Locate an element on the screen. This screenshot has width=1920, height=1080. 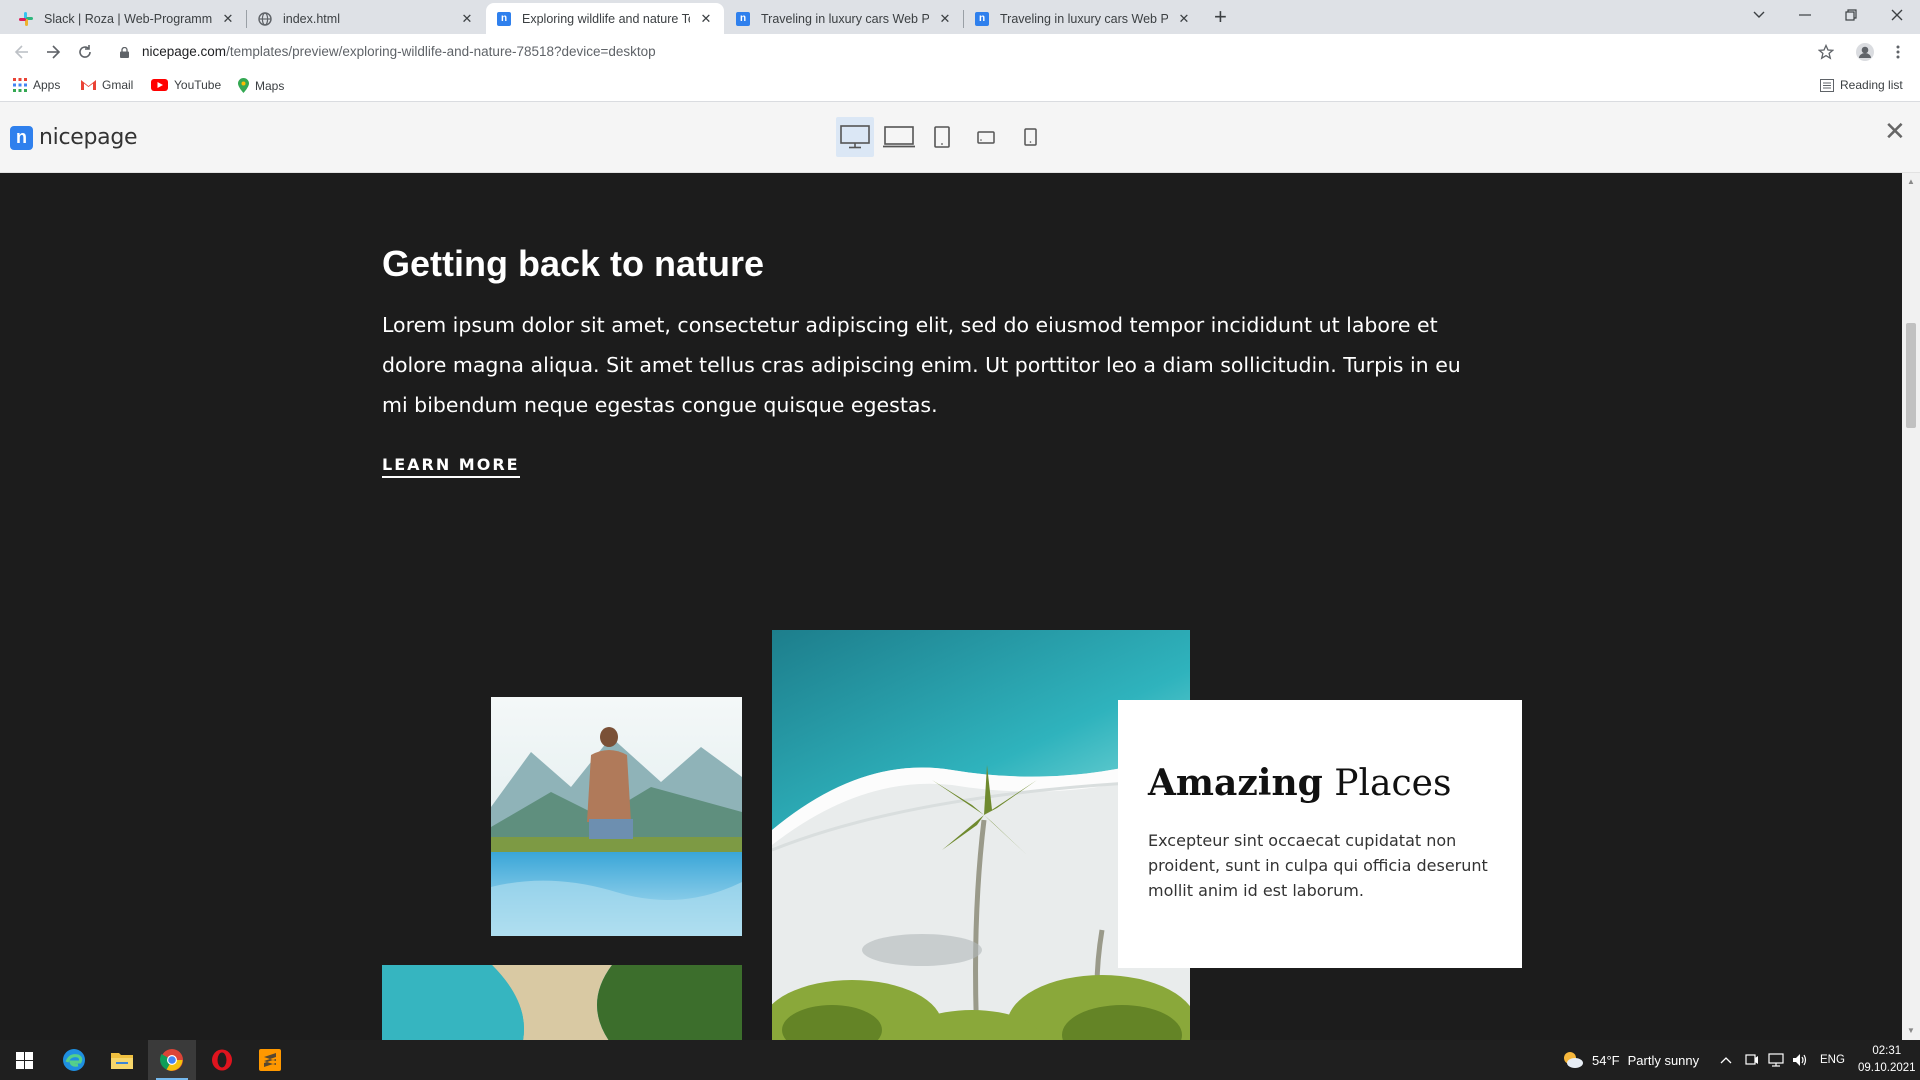
card-title: Amazing Places is located at coordinates (1299, 783).